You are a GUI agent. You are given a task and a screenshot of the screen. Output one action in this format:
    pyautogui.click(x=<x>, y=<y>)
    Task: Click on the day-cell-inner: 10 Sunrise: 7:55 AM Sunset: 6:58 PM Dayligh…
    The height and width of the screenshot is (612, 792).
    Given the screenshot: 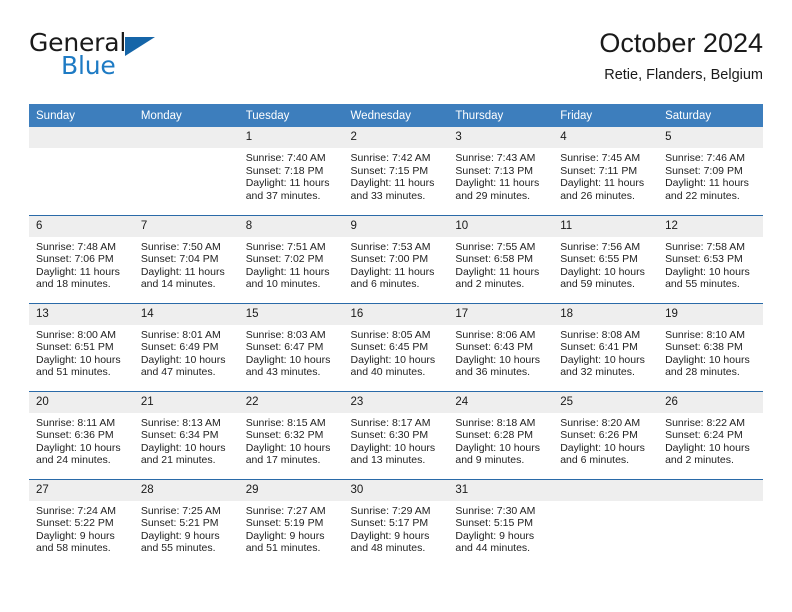 What is the action you would take?
    pyautogui.click(x=501, y=259)
    